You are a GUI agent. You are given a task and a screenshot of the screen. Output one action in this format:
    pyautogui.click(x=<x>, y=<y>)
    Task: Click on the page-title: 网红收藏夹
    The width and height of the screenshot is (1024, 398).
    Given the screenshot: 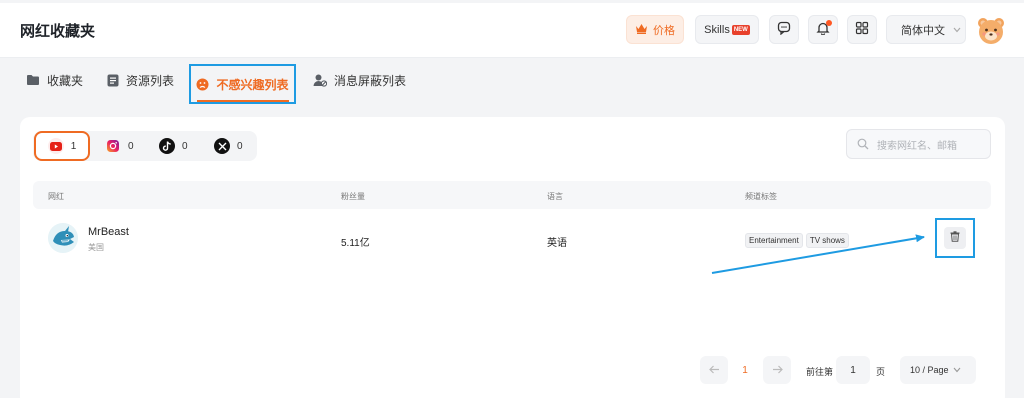 What is the action you would take?
    pyautogui.click(x=58, y=31)
    